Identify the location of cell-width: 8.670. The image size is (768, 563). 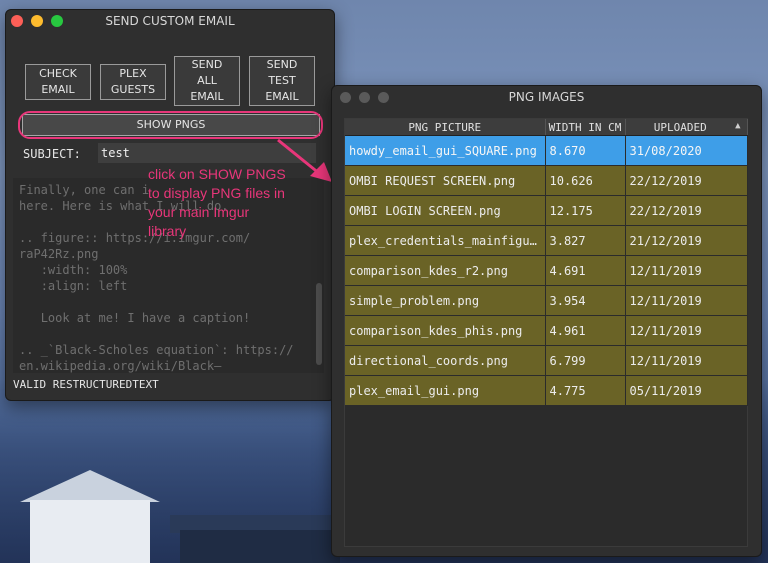
(585, 150).